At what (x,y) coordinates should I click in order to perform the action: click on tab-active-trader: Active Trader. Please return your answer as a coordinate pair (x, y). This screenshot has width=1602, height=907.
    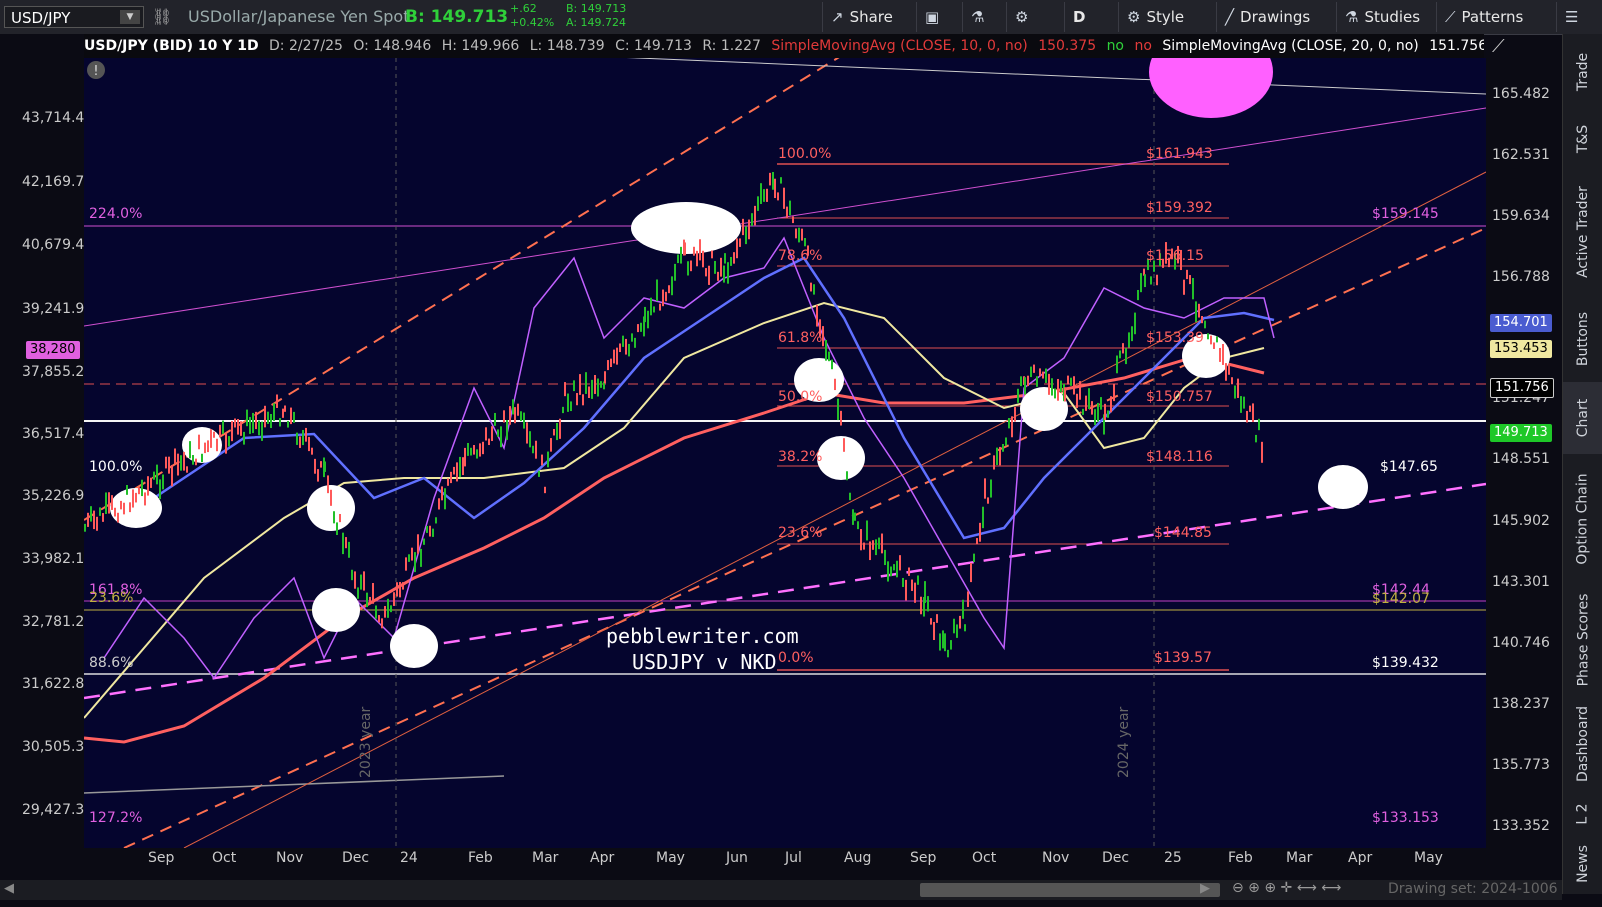
    Looking at the image, I should click on (1582, 232).